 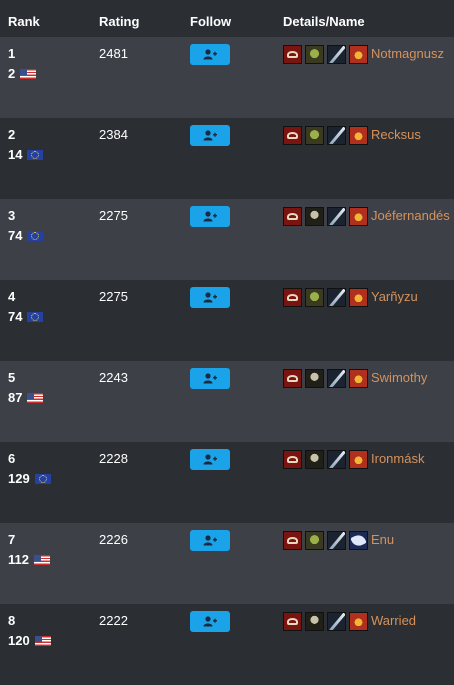 I want to click on rank-value: 1, so click(x=12, y=53).